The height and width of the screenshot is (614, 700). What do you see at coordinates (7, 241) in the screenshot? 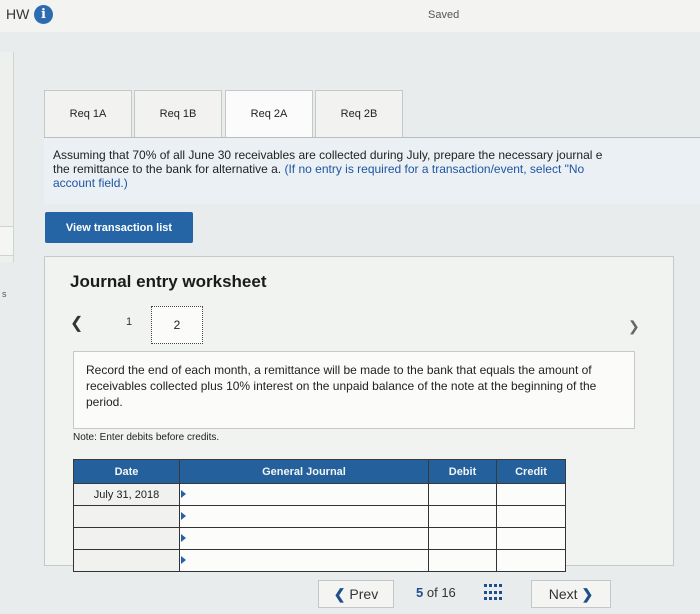
I see `side-panel-tab` at bounding box center [7, 241].